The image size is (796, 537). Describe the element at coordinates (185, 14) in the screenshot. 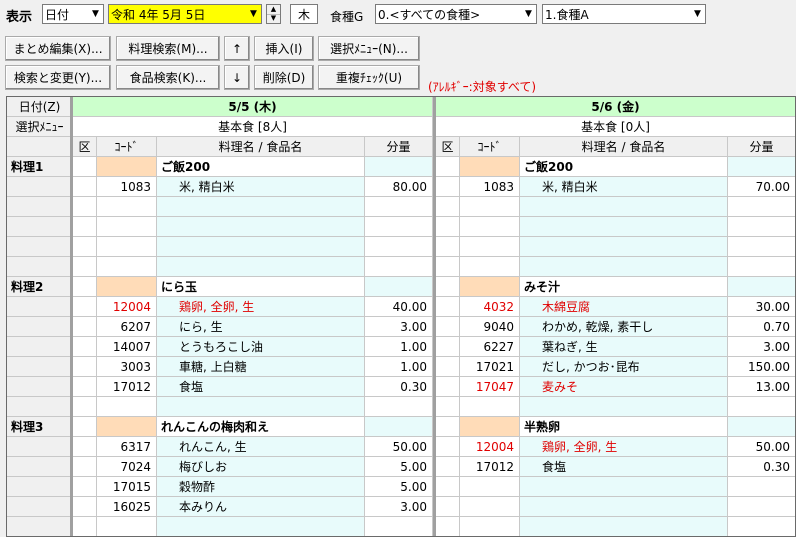

I see `date-select: 令和 4年 5月 5日 ▼` at that location.